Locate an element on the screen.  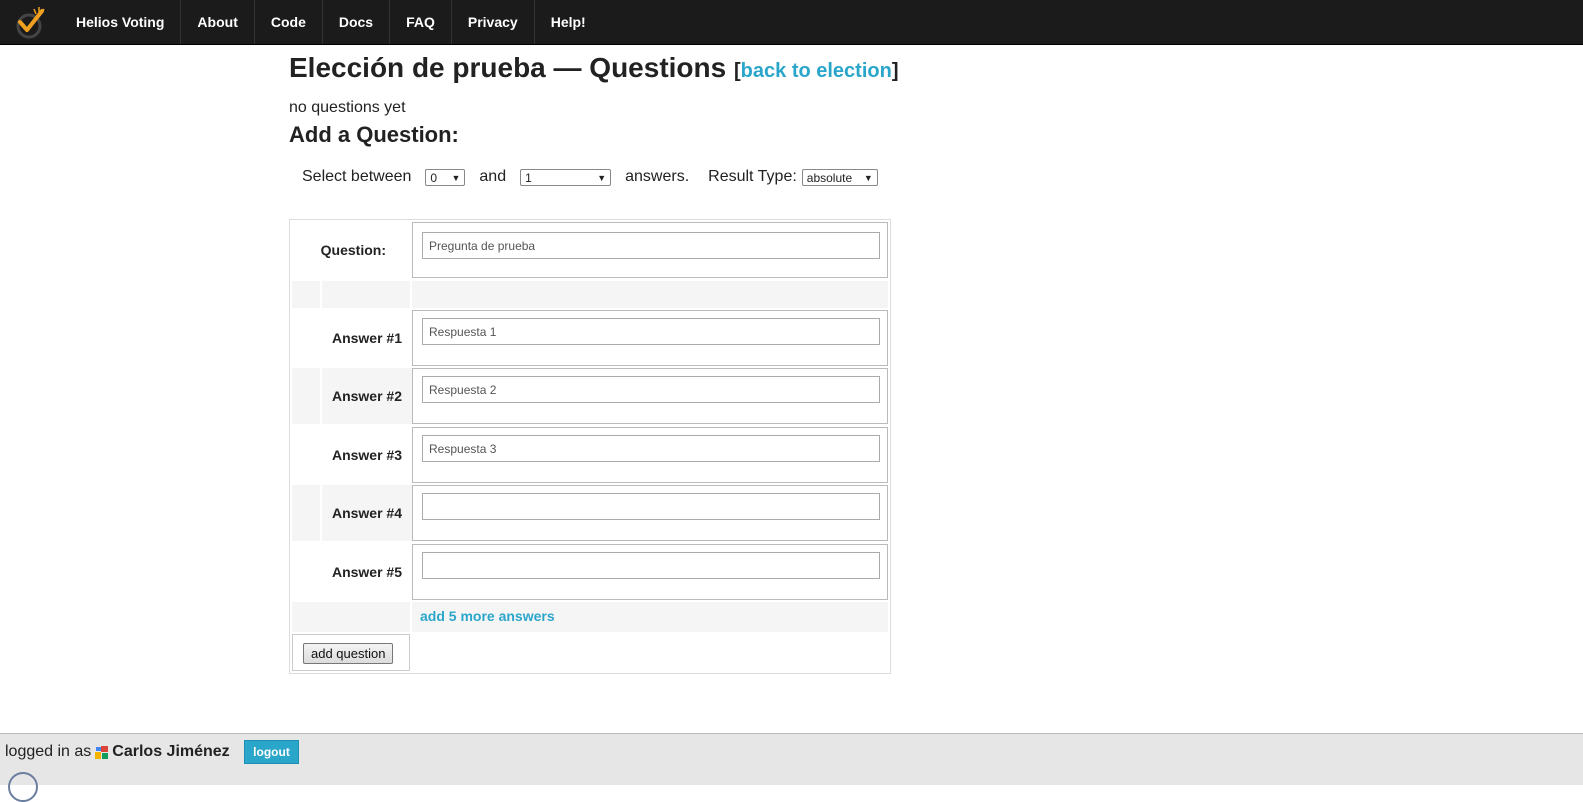
login-status: logged in as Carlos Jiménez is located at coordinates (117, 752).